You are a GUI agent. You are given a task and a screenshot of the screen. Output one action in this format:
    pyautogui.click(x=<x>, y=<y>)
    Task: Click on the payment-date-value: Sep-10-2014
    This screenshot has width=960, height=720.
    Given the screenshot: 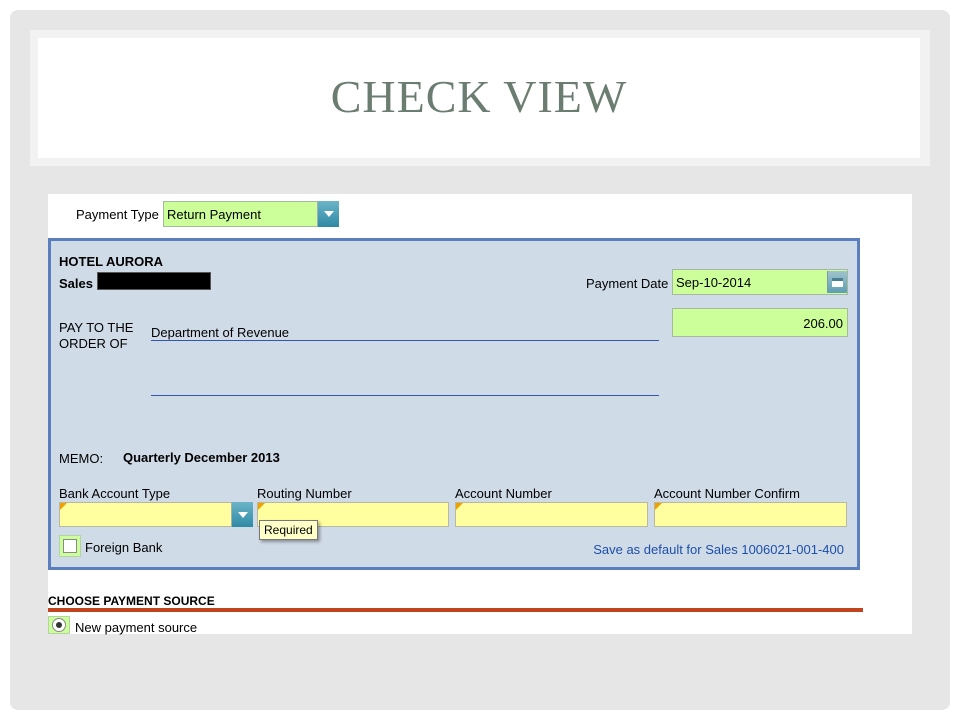 What is the action you would take?
    pyautogui.click(x=714, y=282)
    